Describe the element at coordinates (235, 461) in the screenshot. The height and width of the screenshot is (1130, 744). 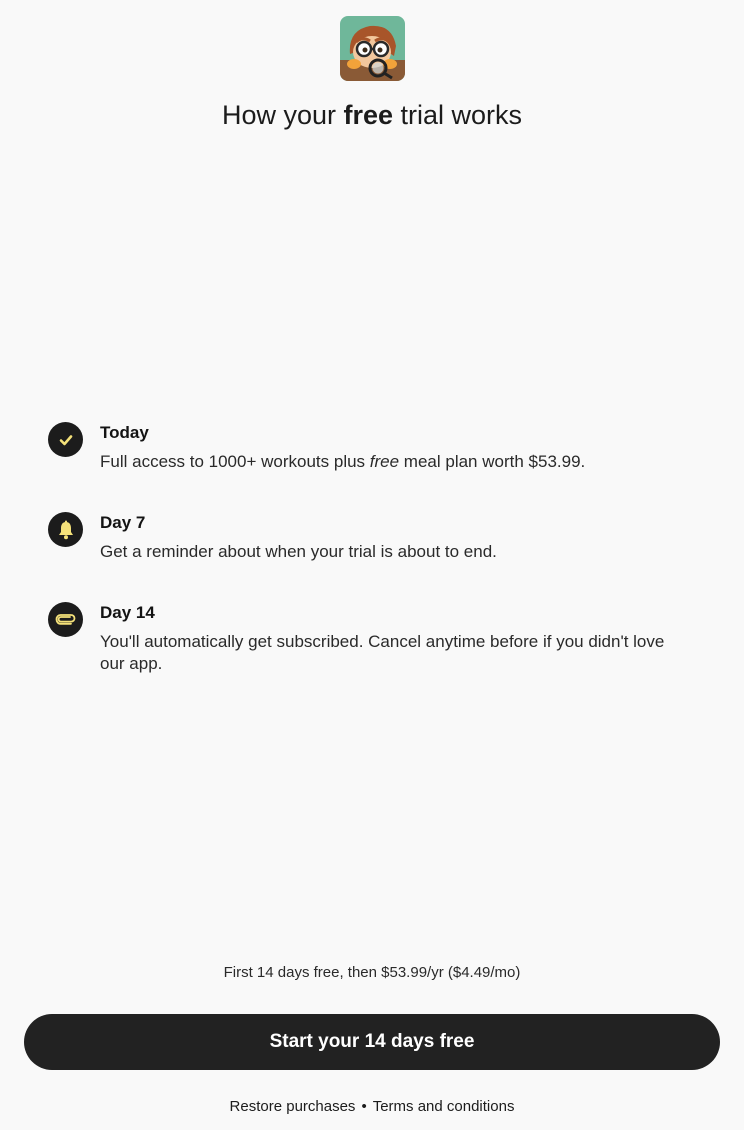
I see `step-description-start: Full access to 1000+ workouts plus` at that location.